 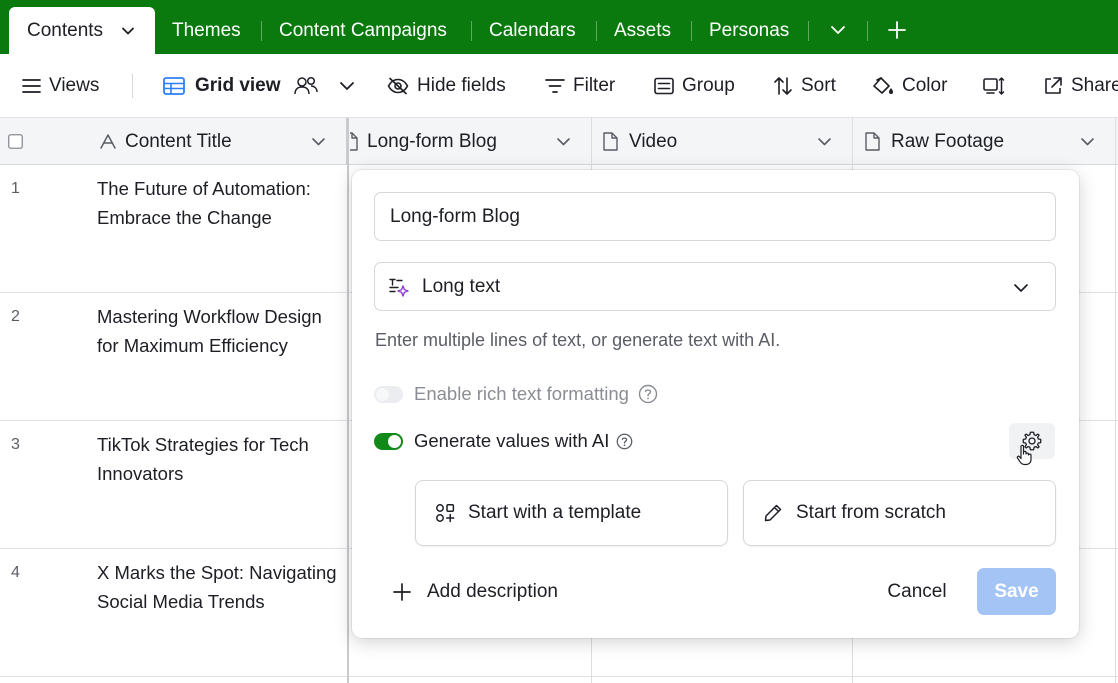 What do you see at coordinates (238, 85) in the screenshot?
I see `grid-view-label: Grid view` at bounding box center [238, 85].